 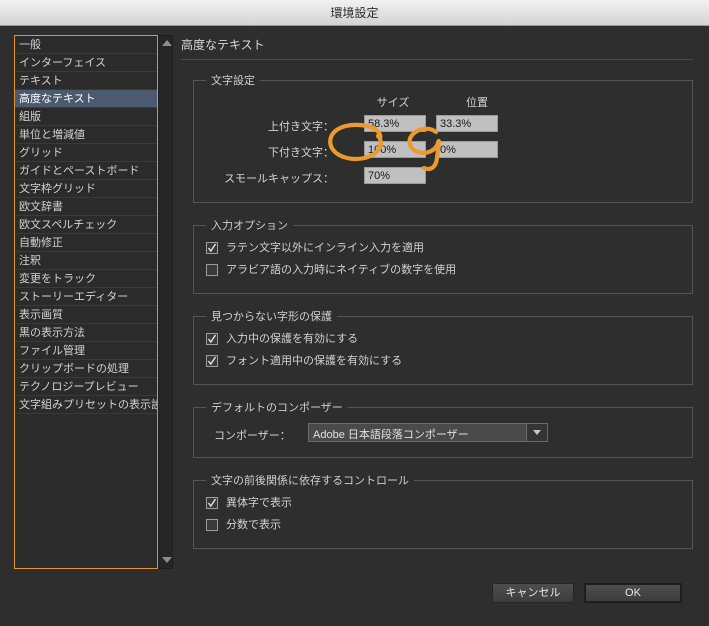 I want to click on input-superscript-size: 58.3%, so click(x=395, y=123).